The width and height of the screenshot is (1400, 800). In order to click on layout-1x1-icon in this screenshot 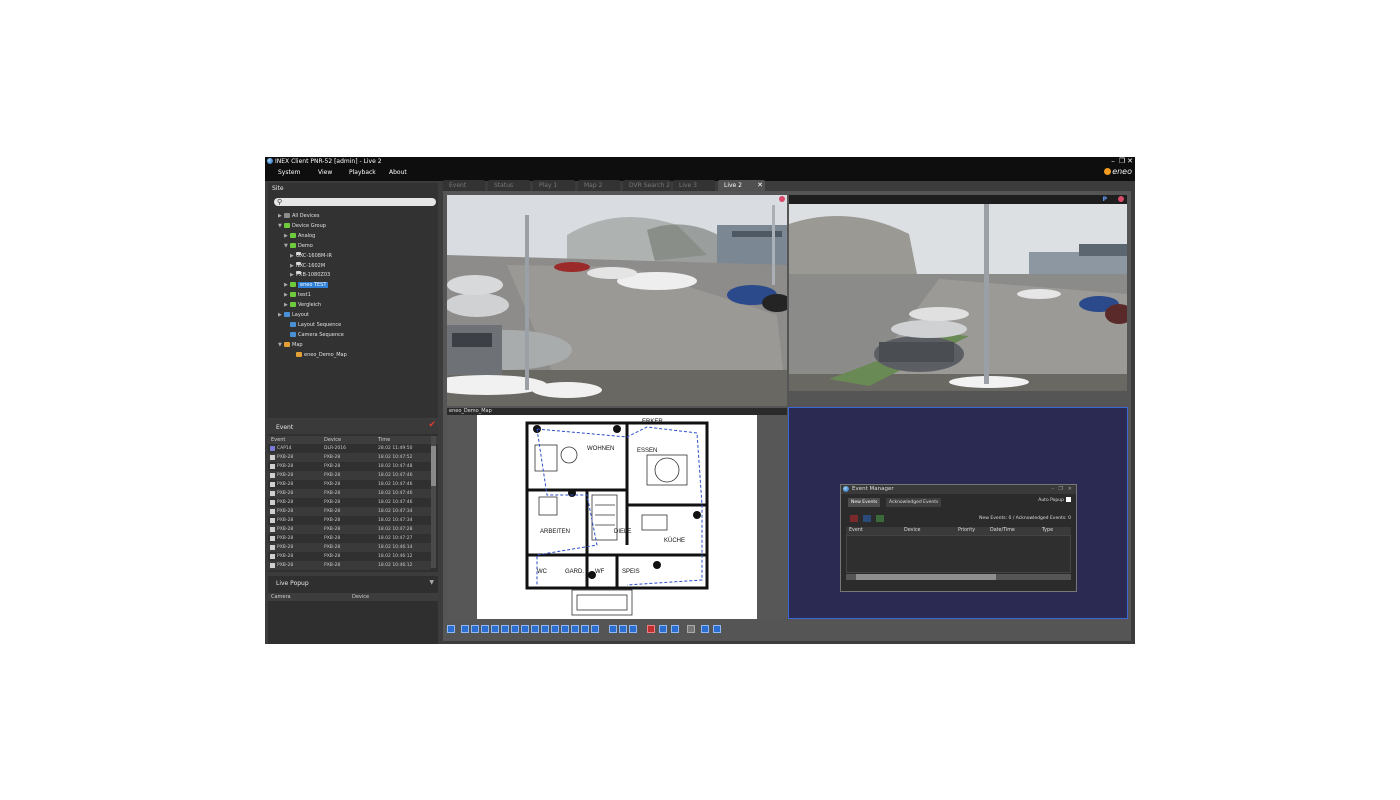, I will do `click(451, 629)`.